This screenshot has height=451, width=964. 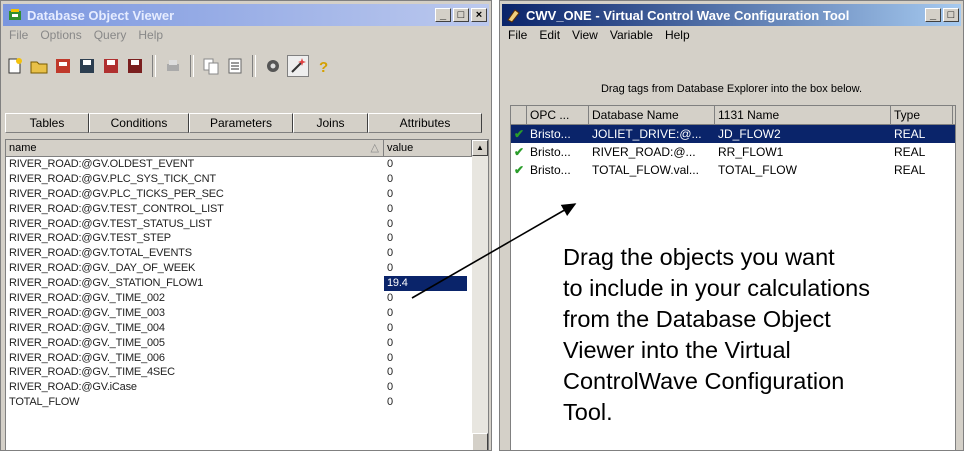 What do you see at coordinates (247, 224) in the screenshot?
I see `list-item: RIVER_ROAD:@GV.TEST_STATUS_LIST 0` at bounding box center [247, 224].